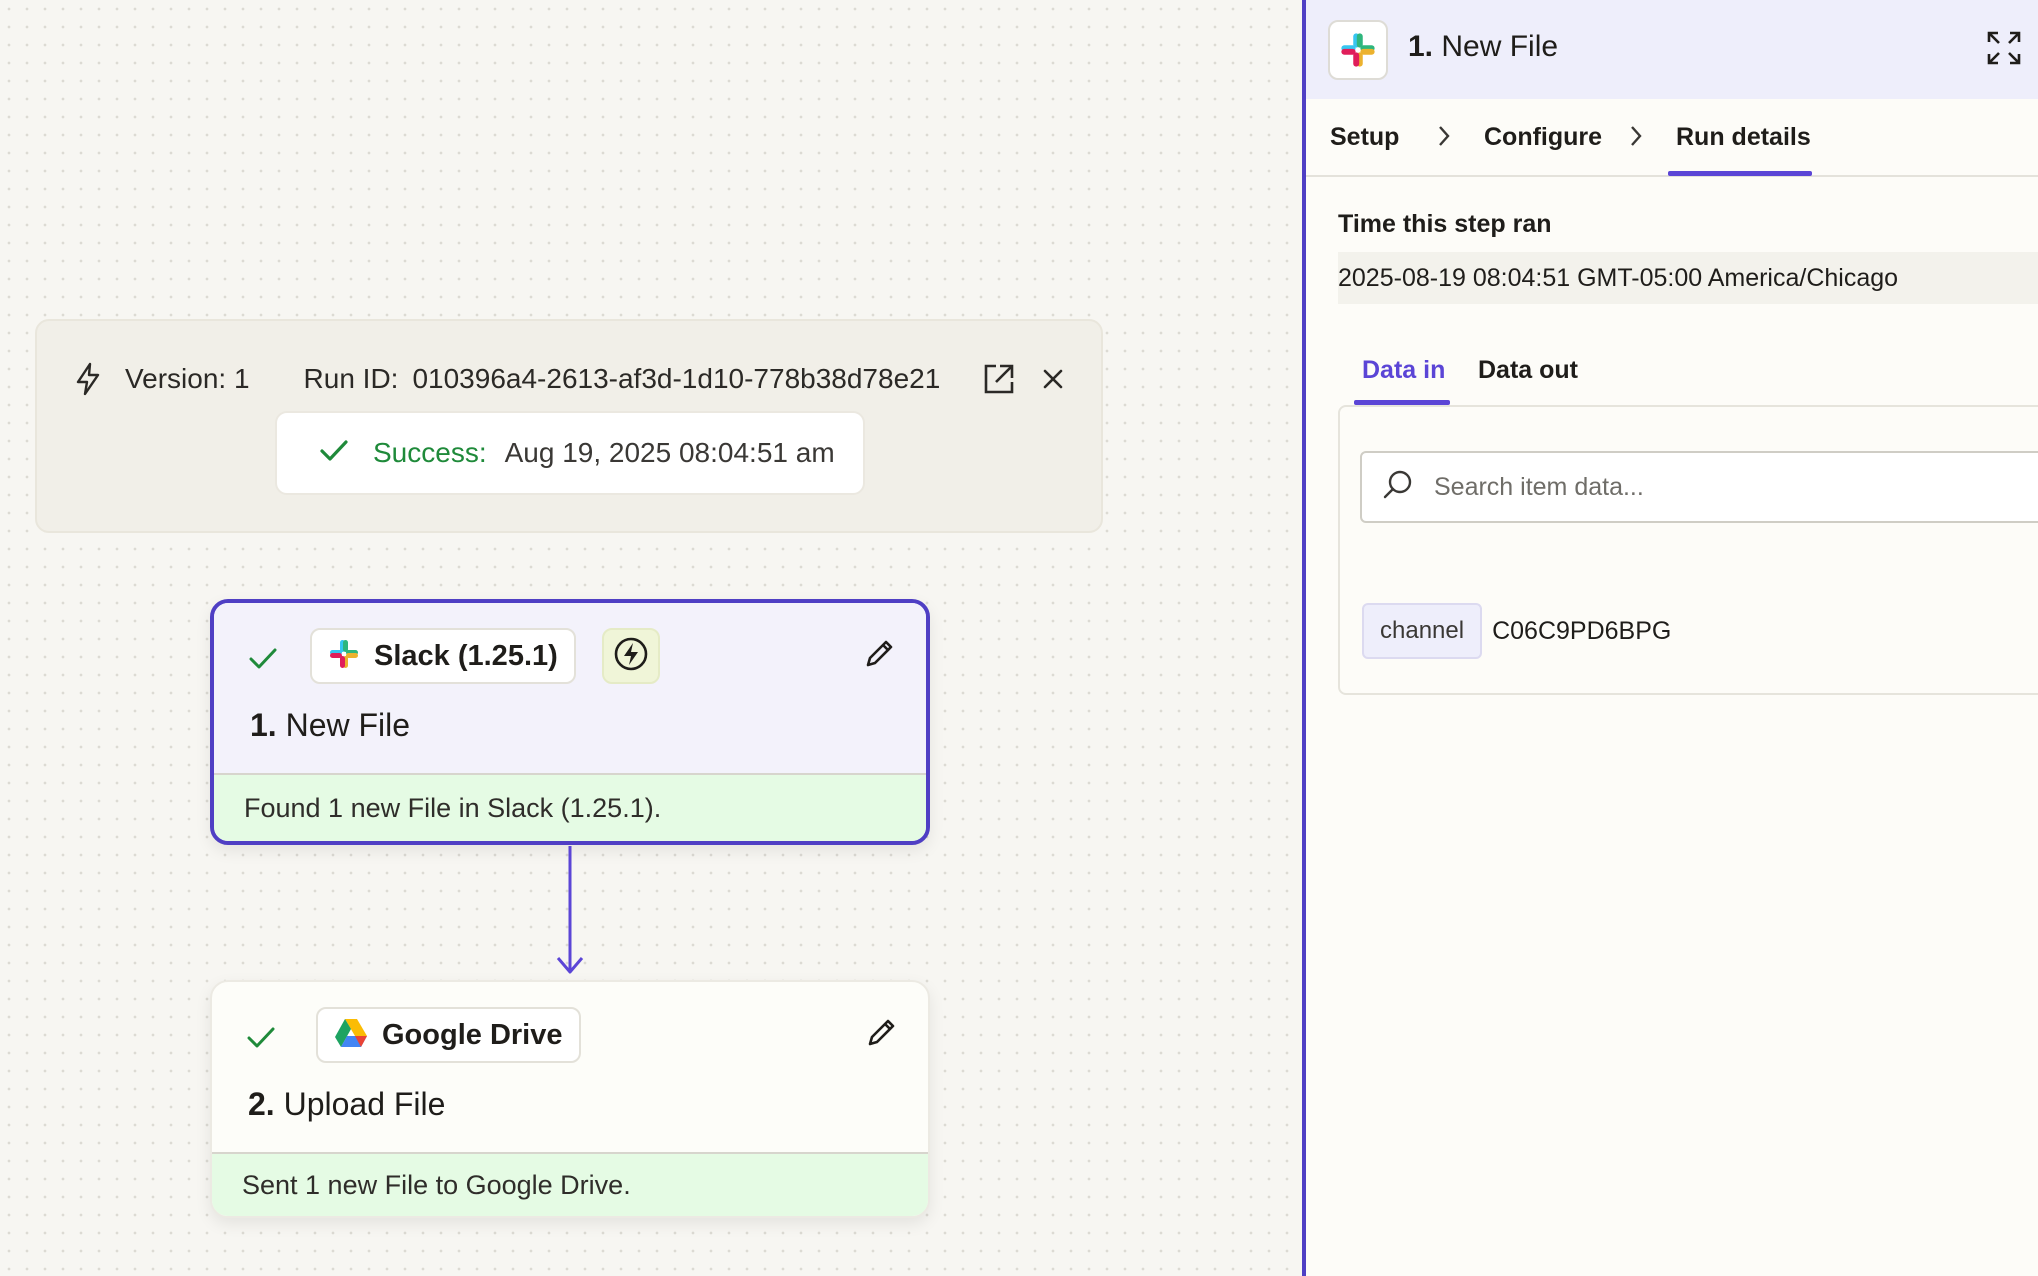 This screenshot has height=1276, width=2038. I want to click on app-chip-slack: Slack (1.25.1), so click(443, 656).